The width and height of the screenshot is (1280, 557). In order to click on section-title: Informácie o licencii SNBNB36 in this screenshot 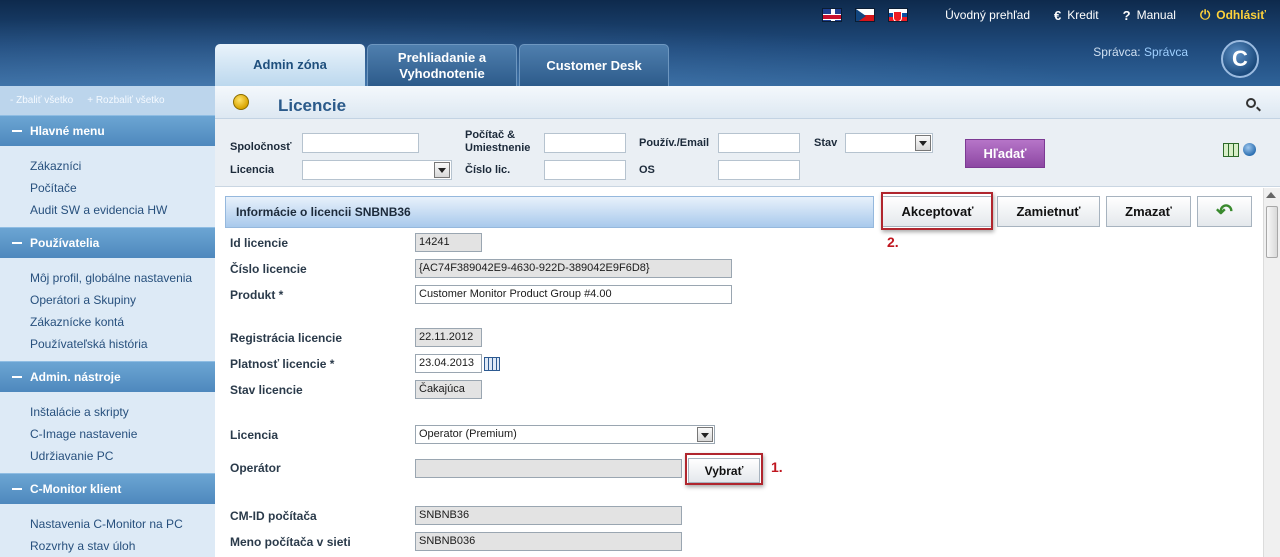, I will do `click(549, 212)`.